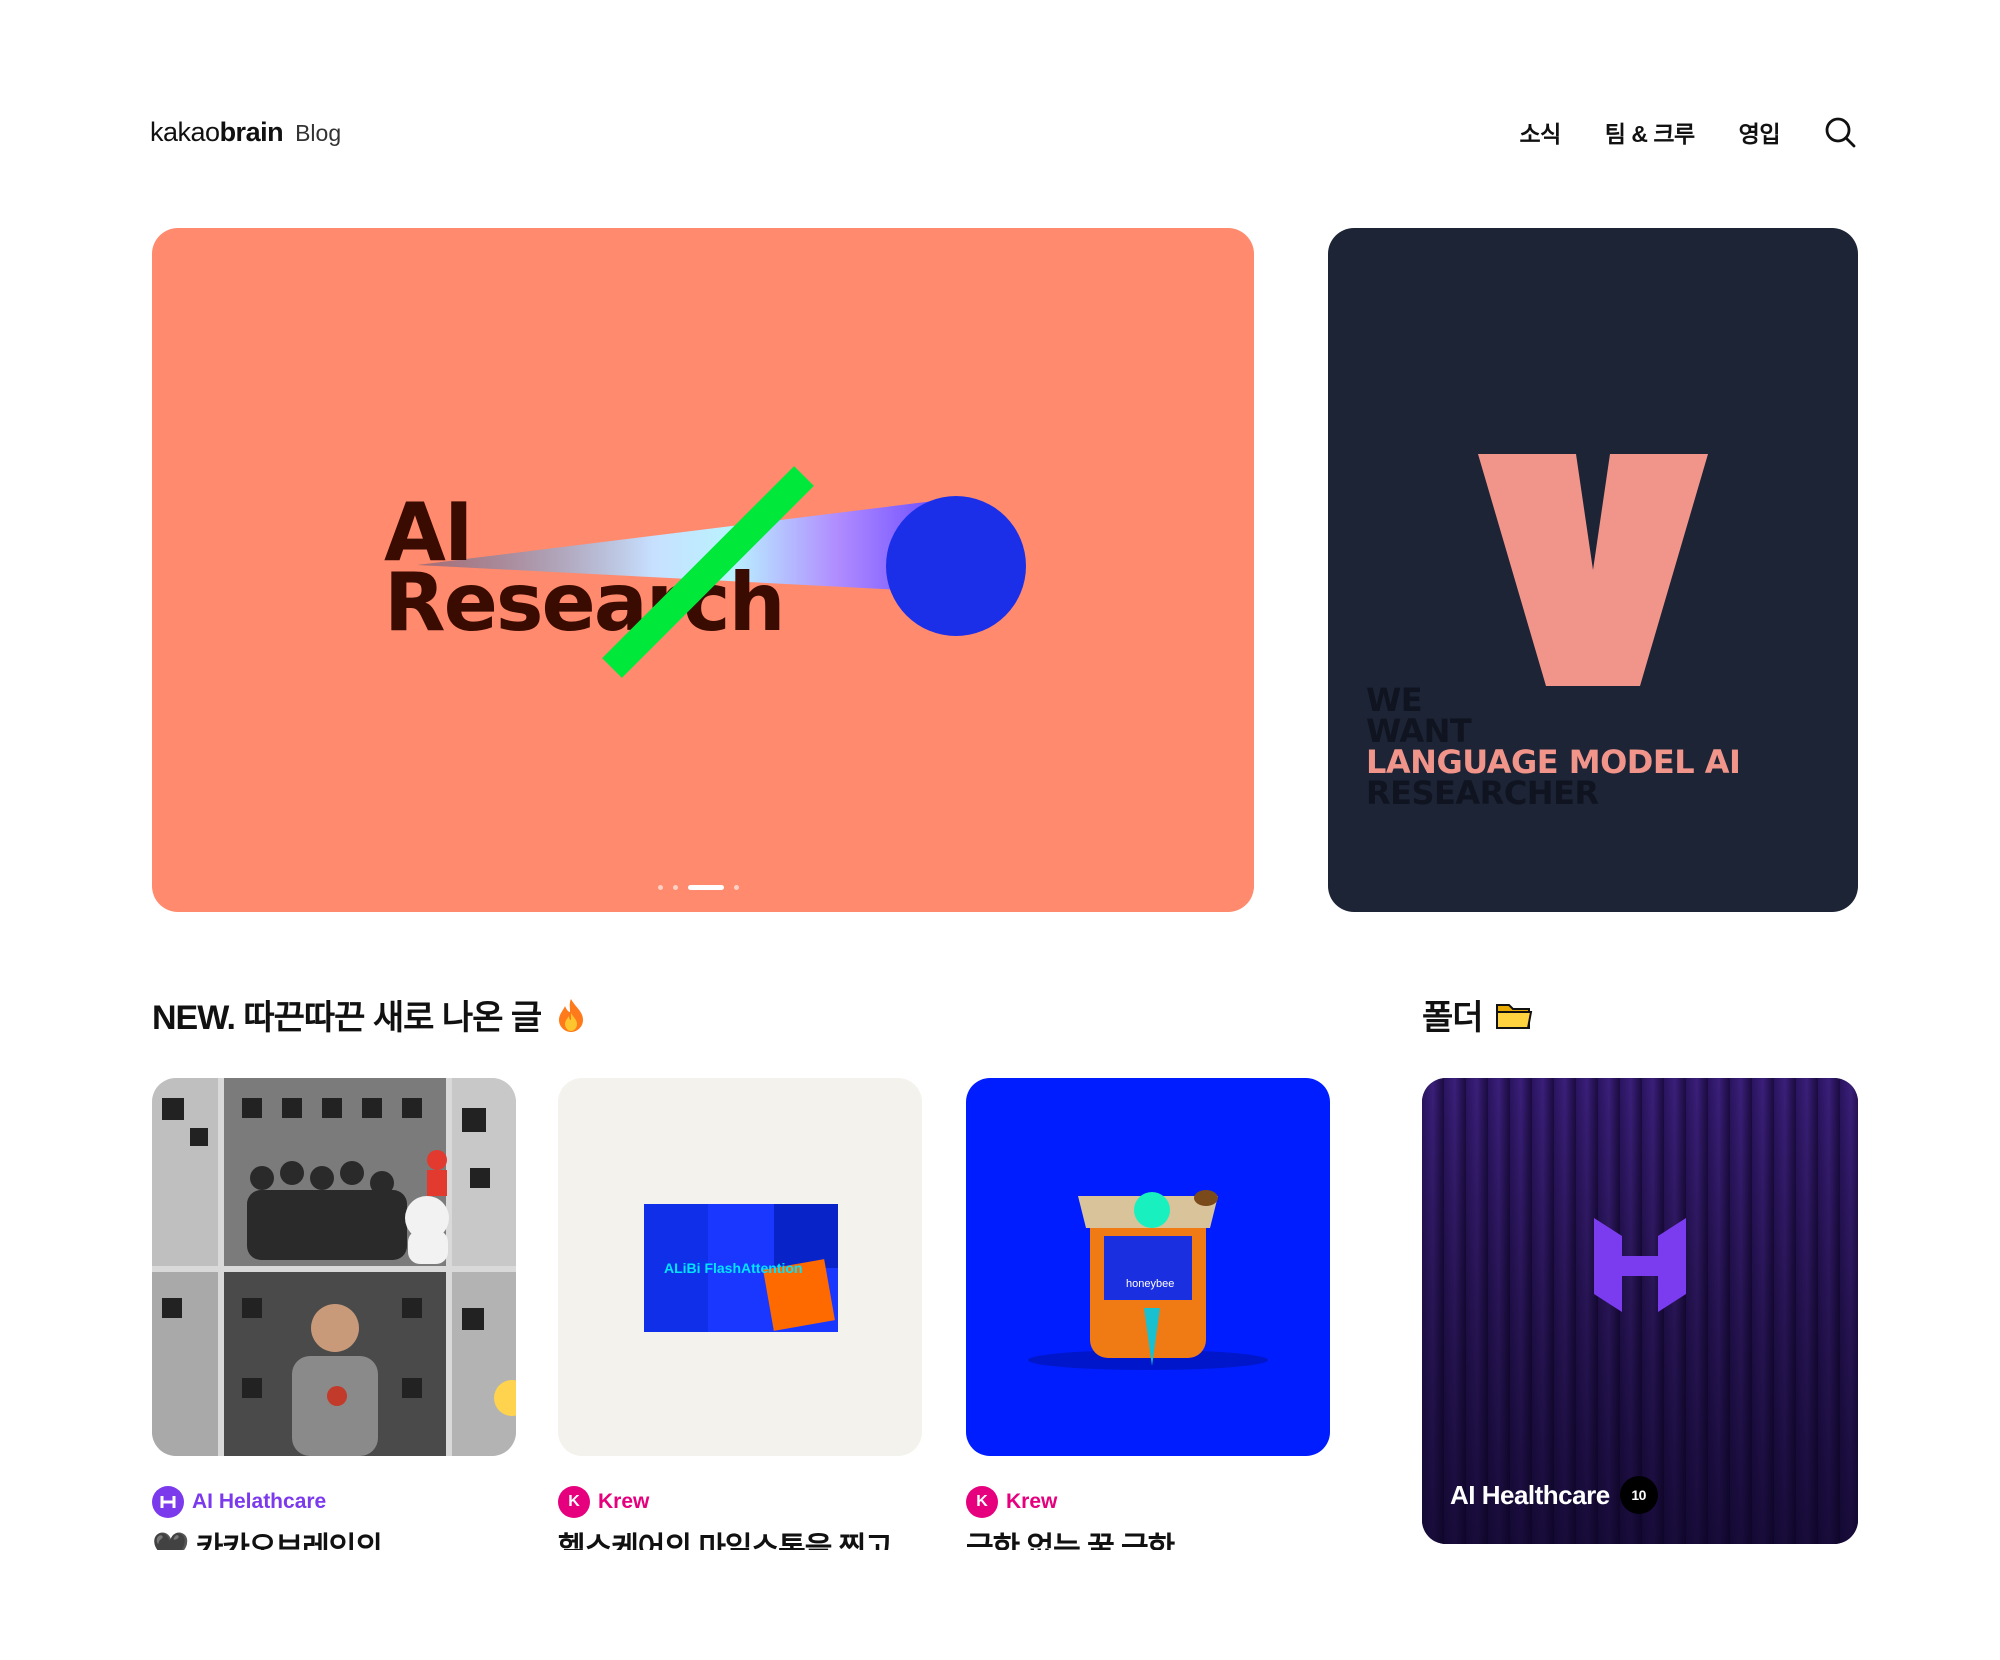 This screenshot has width=2000, height=1660. Describe the element at coordinates (706, 887) in the screenshot. I see `carousel-dot-active` at that location.